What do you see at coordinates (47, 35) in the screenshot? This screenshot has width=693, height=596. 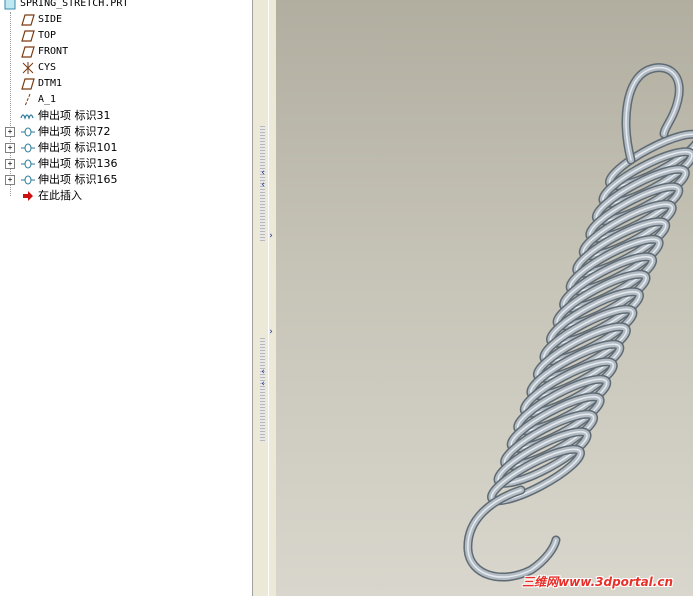 I see `tree-item-label: TOP` at bounding box center [47, 35].